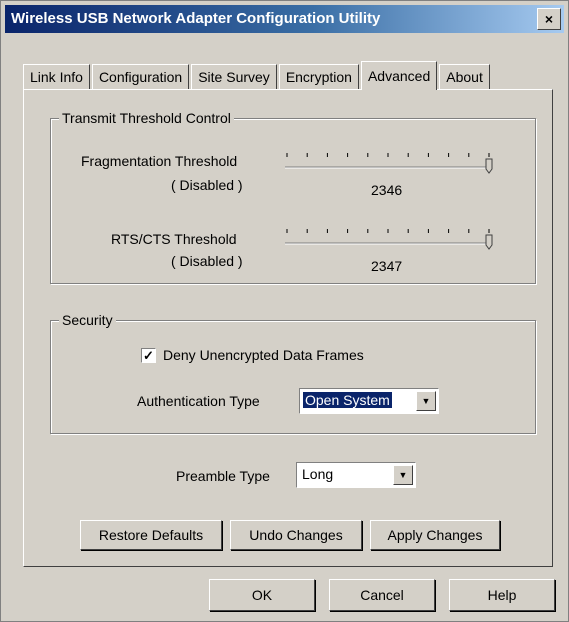 The image size is (569, 622). Describe the element at coordinates (489, 166) in the screenshot. I see `fragmentation-slider-thumb` at that location.